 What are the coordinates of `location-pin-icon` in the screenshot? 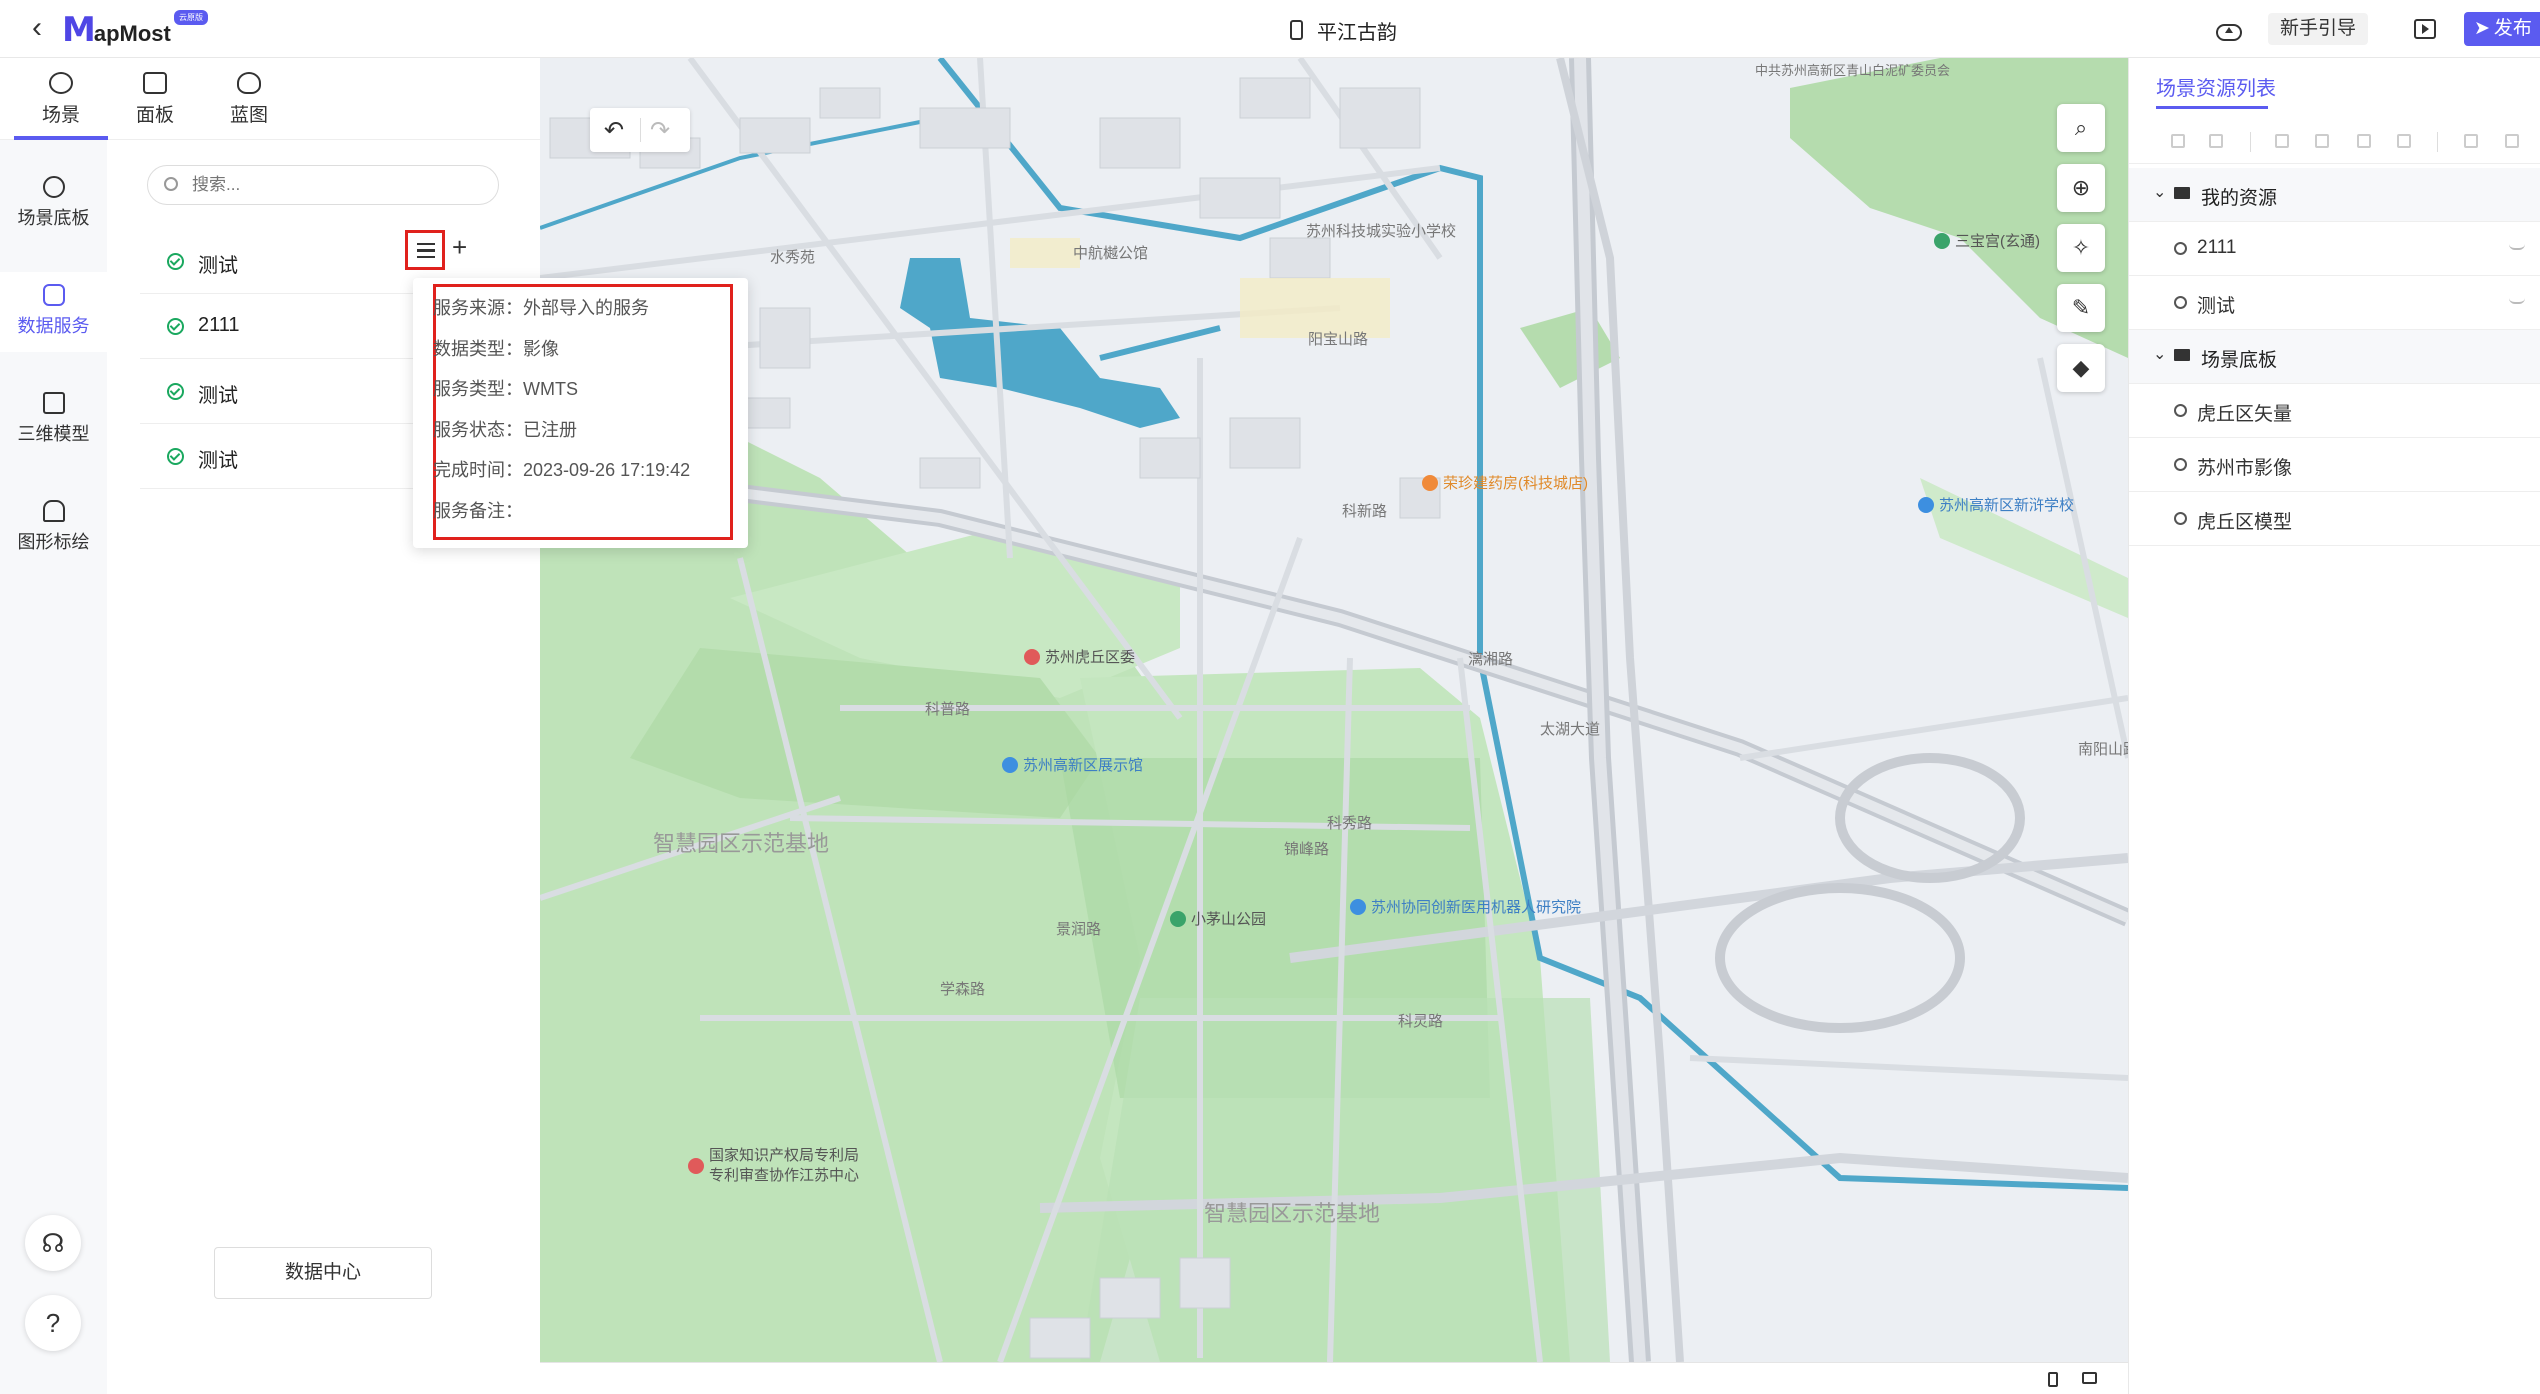 It's located at (1926, 504).